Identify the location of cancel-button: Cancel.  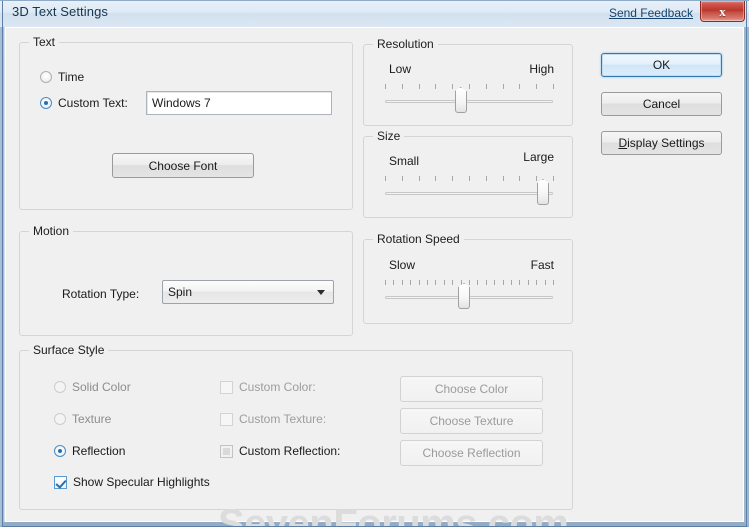
(661, 104).